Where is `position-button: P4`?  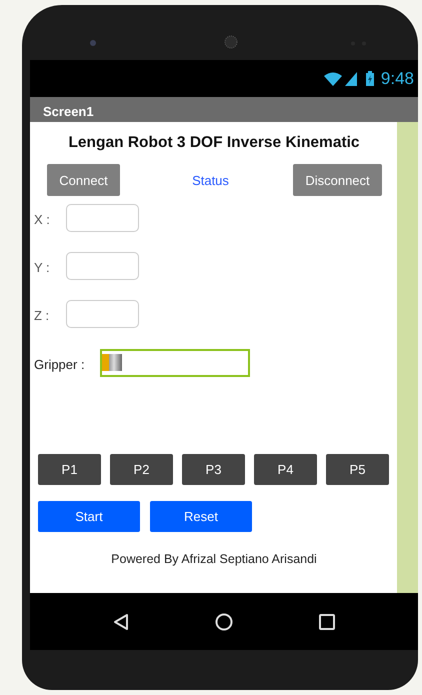
position-button: P4 is located at coordinates (285, 469).